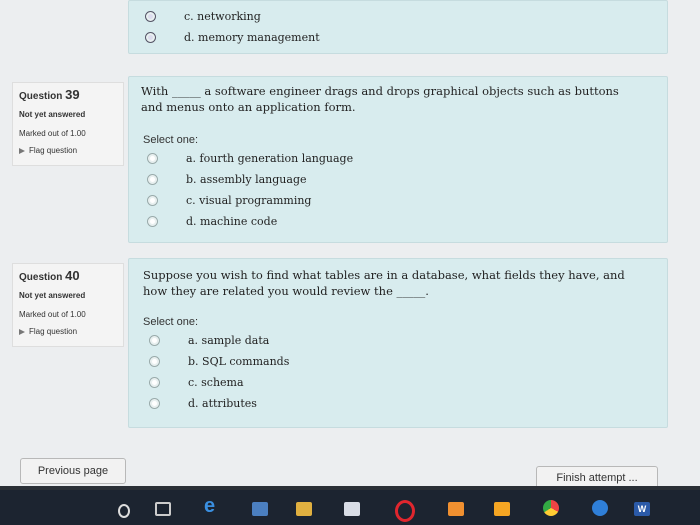 The image size is (700, 525). Describe the element at coordinates (222, 16) in the screenshot. I see `option-label: c. networking` at that location.